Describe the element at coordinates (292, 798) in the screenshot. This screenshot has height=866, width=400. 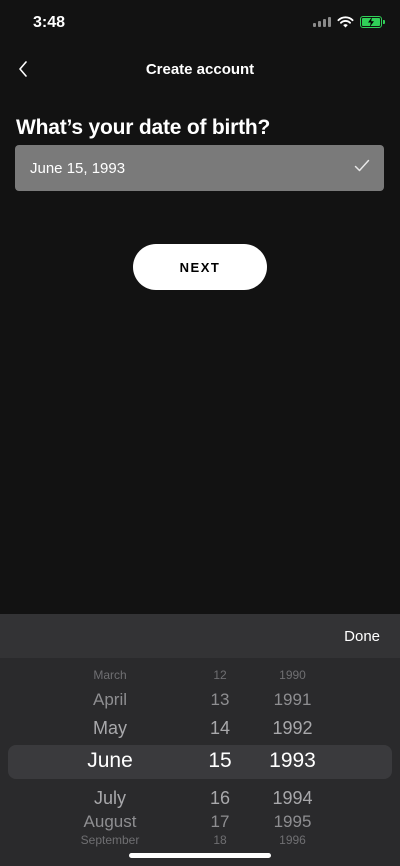
I see `picker-year-option: 1994` at that location.